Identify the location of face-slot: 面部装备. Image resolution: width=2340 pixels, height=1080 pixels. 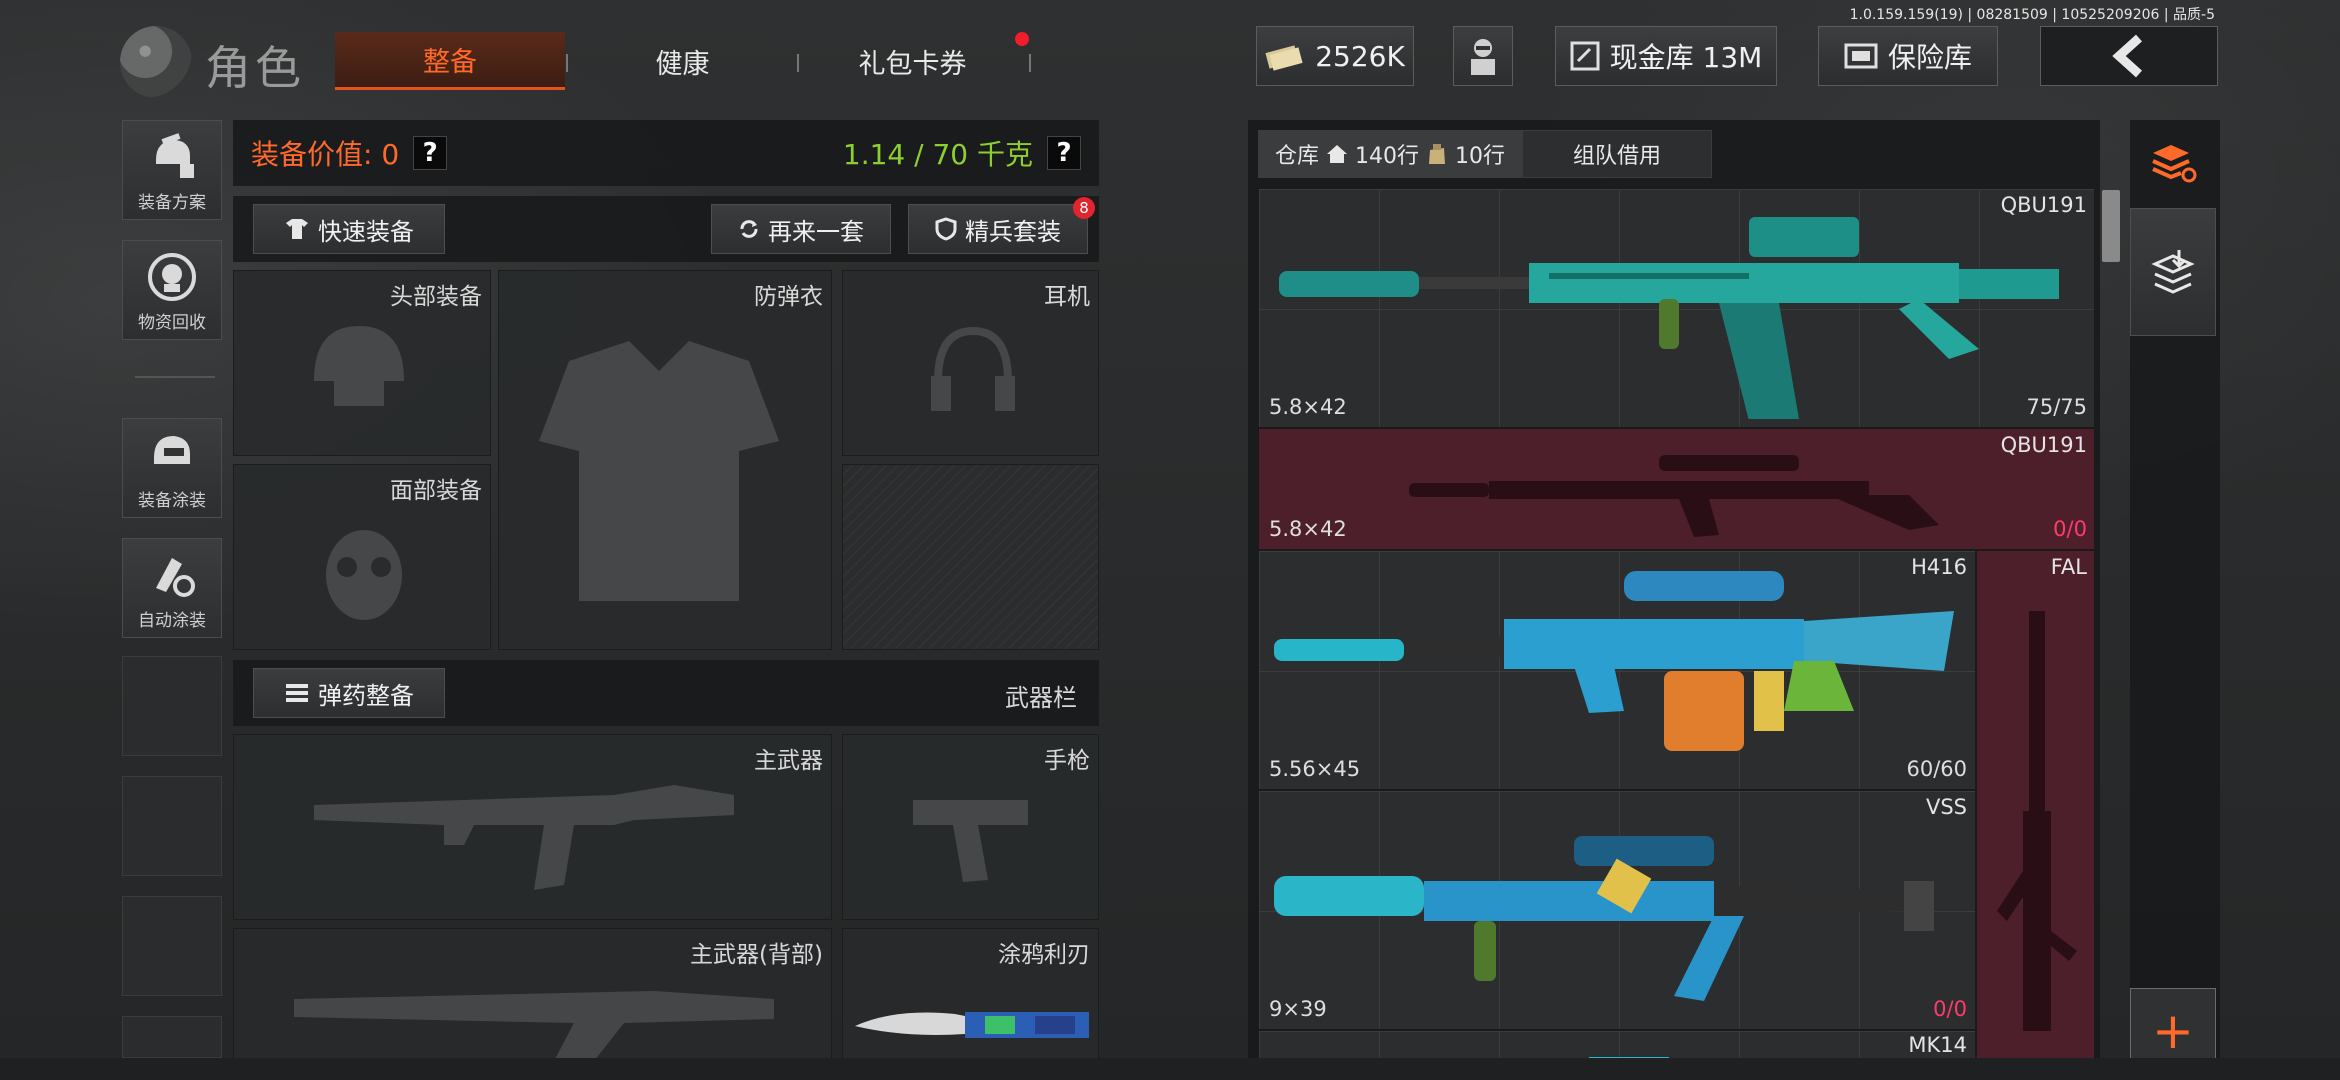
(362, 557).